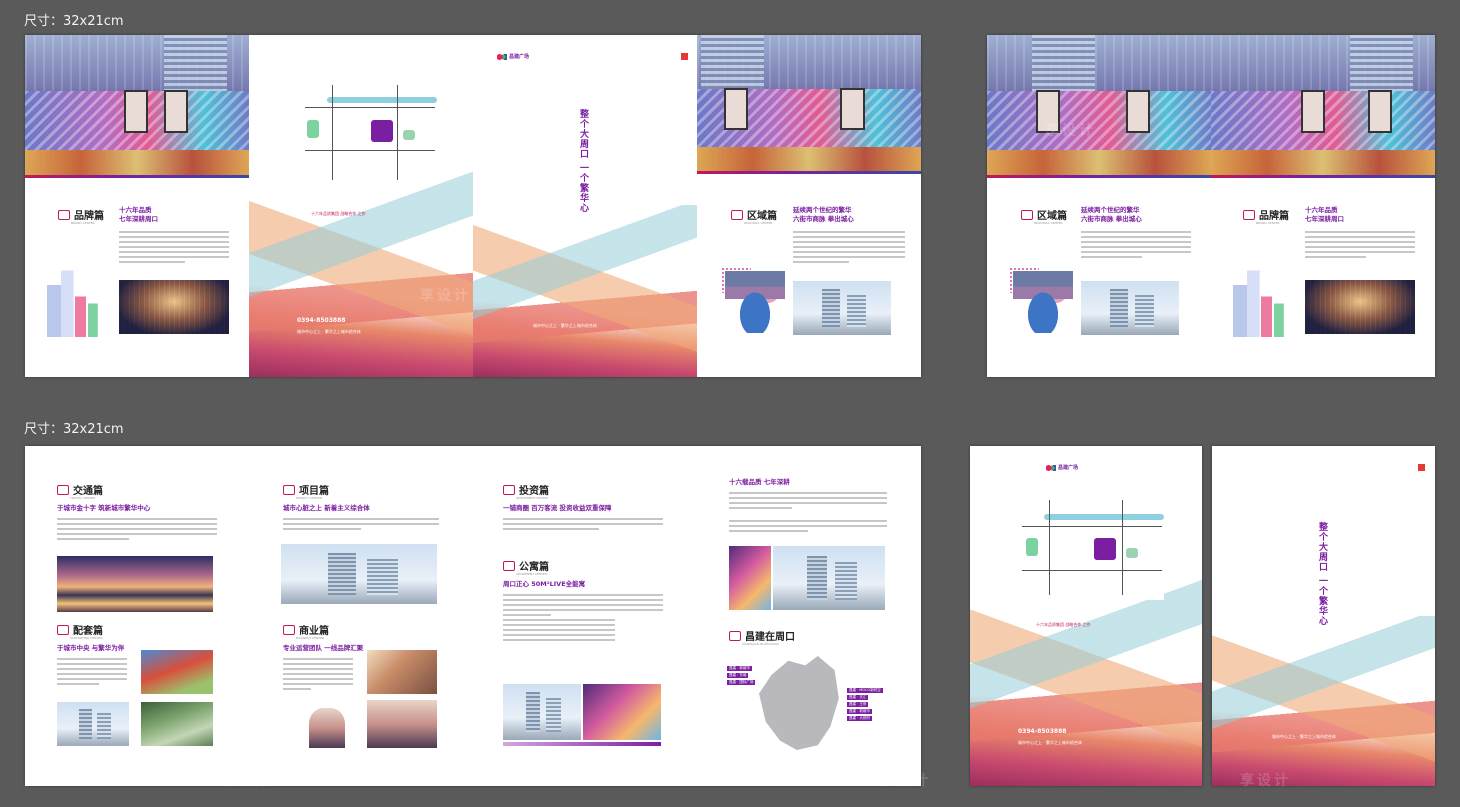 Image resolution: width=1460 pixels, height=807 pixels. Describe the element at coordinates (622, 712) in the screenshot. I see `party-photo` at that location.